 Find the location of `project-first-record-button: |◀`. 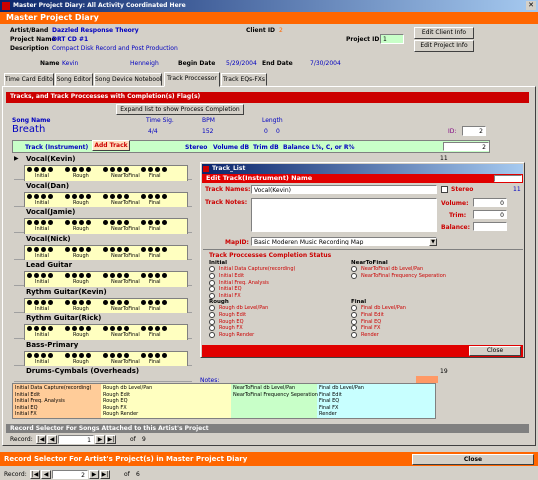

project-first-record-button: |◀ is located at coordinates (35, 474).